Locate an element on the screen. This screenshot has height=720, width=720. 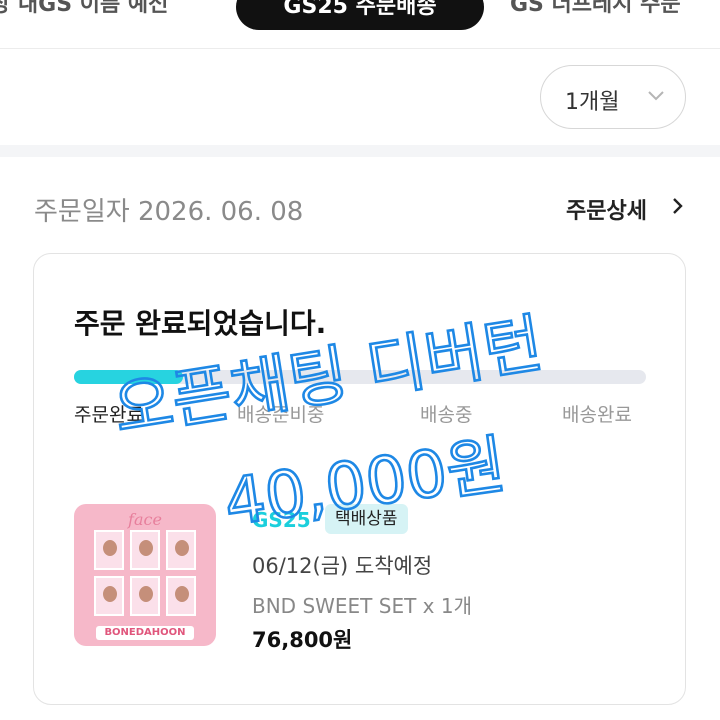
product-thumbnail: face BONEDAHOON is located at coordinates (145, 575).